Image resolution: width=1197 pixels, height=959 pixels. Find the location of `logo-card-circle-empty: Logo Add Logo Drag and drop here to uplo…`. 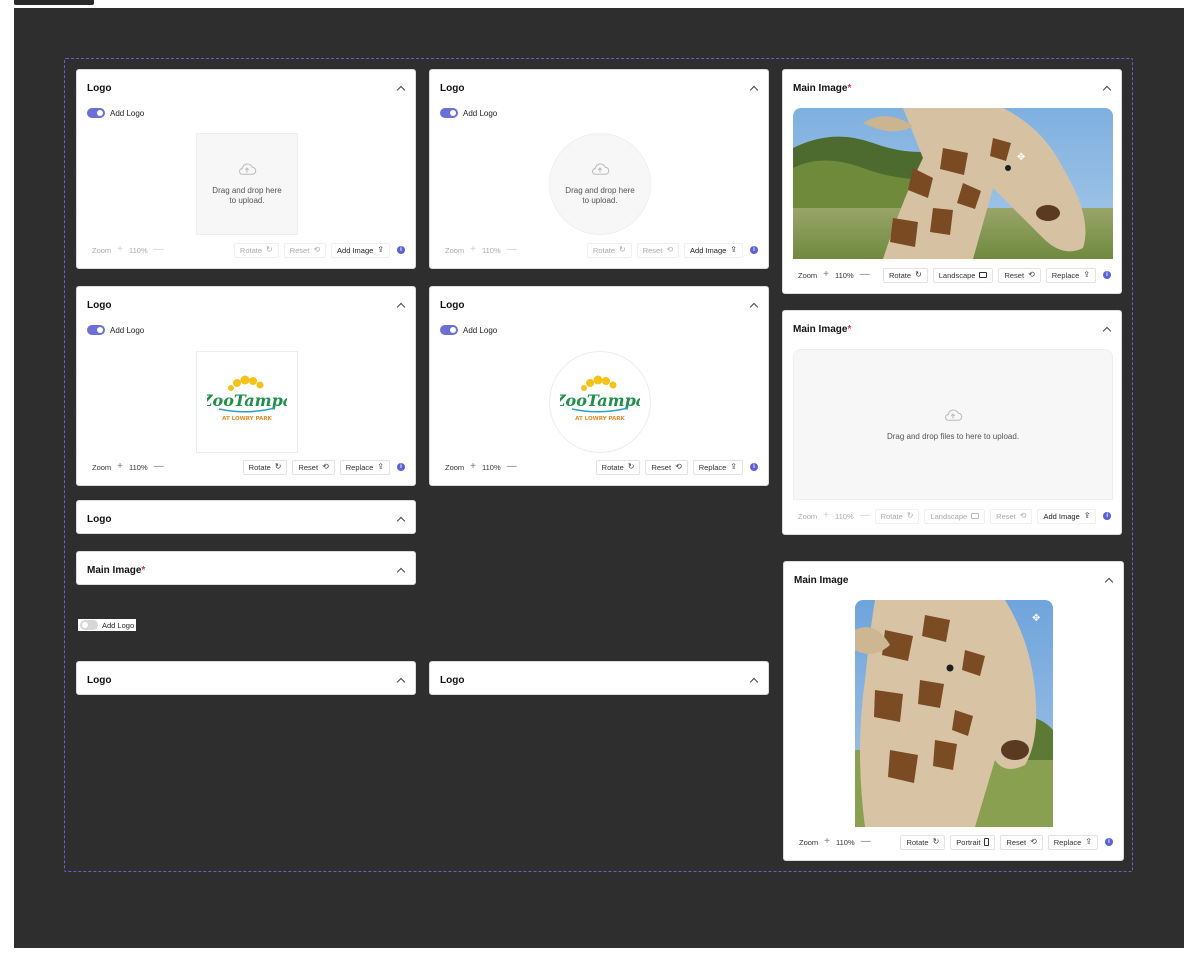

logo-card-circle-empty: Logo Add Logo Drag and drop here to uplo… is located at coordinates (599, 169).